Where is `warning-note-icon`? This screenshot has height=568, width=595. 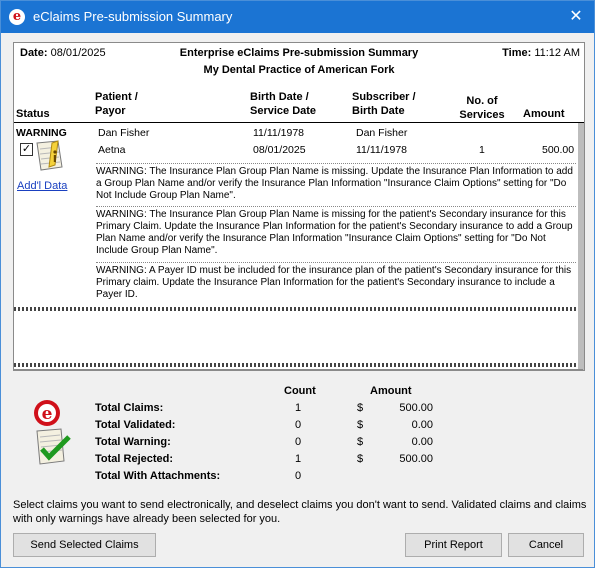 warning-note-icon is located at coordinates (49, 155).